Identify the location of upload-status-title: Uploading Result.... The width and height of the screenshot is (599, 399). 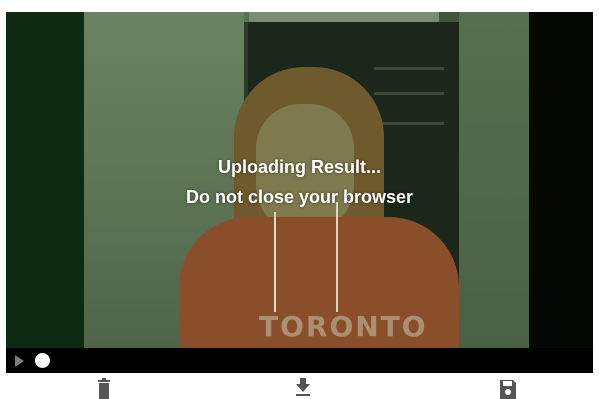
(299, 167).